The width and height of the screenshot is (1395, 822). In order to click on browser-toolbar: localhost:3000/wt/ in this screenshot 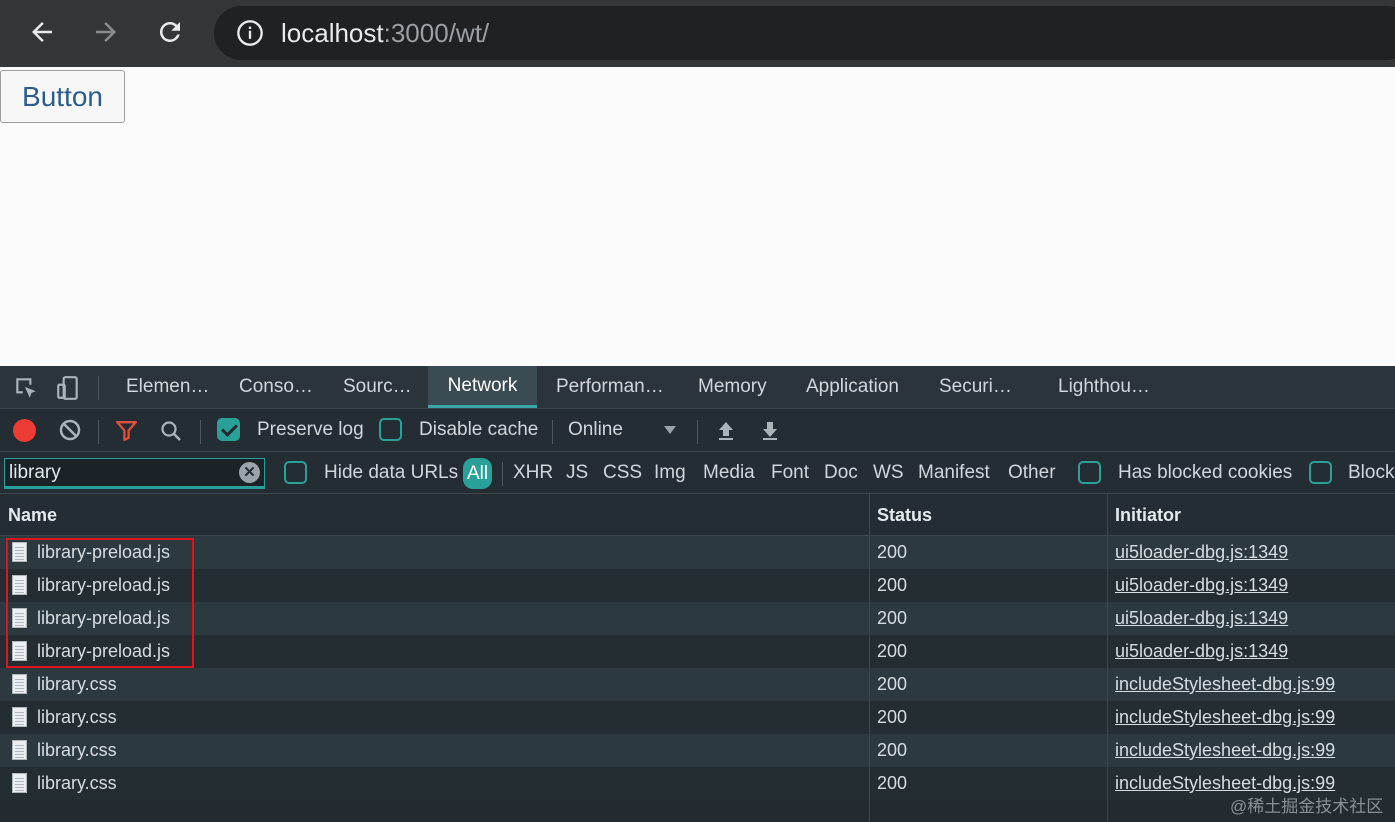, I will do `click(697, 33)`.